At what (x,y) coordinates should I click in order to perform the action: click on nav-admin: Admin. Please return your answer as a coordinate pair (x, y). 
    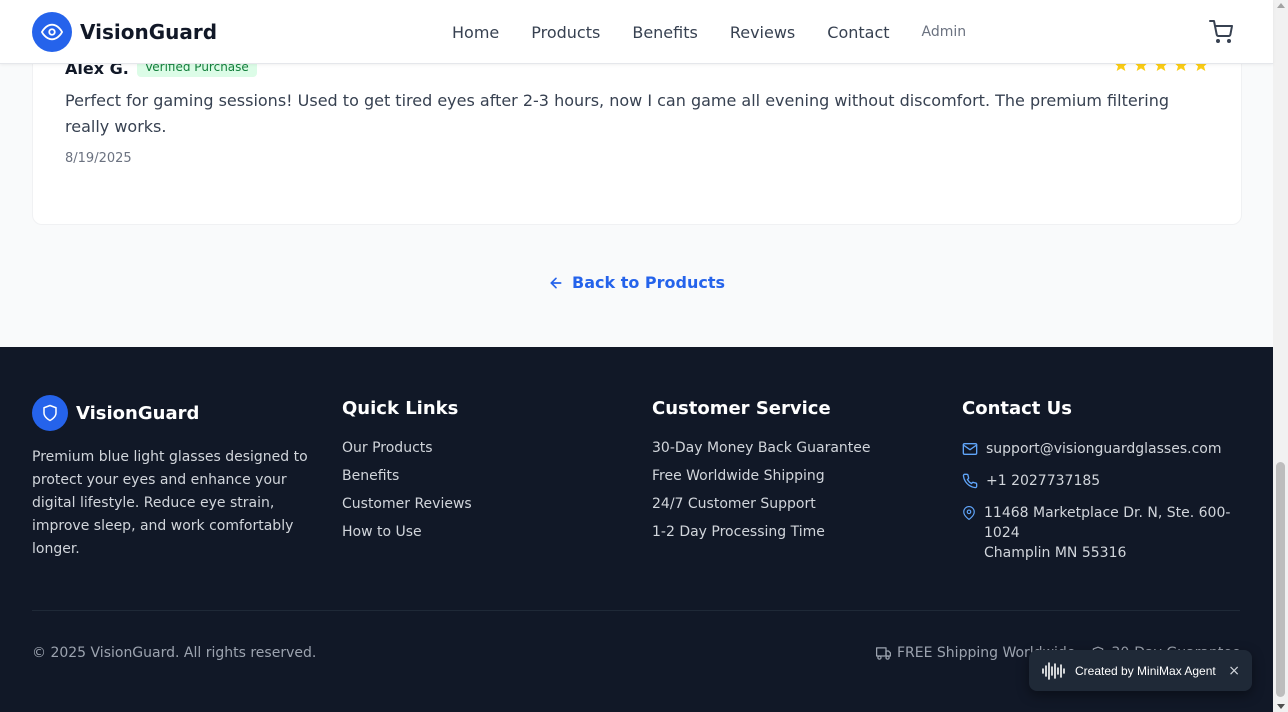
    Looking at the image, I should click on (944, 32).